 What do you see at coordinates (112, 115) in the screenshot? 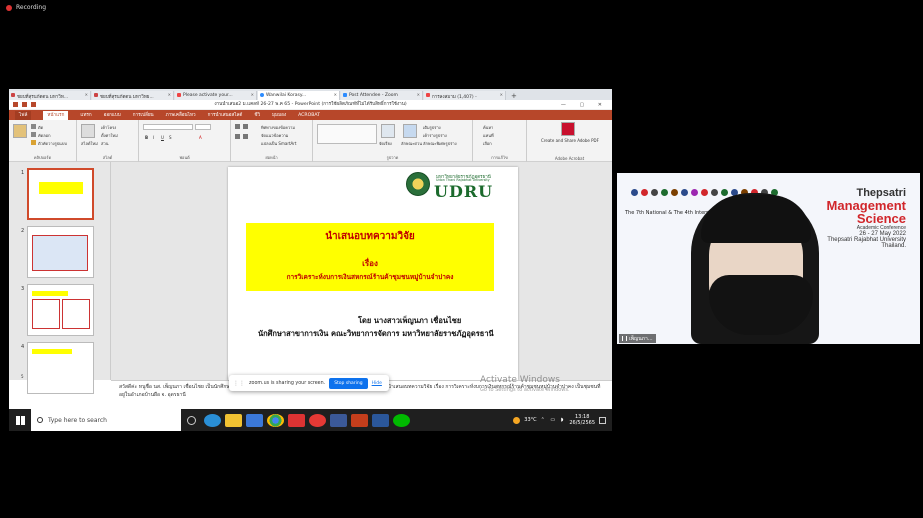
I see `tab-design: ออกแบบ` at bounding box center [112, 115].